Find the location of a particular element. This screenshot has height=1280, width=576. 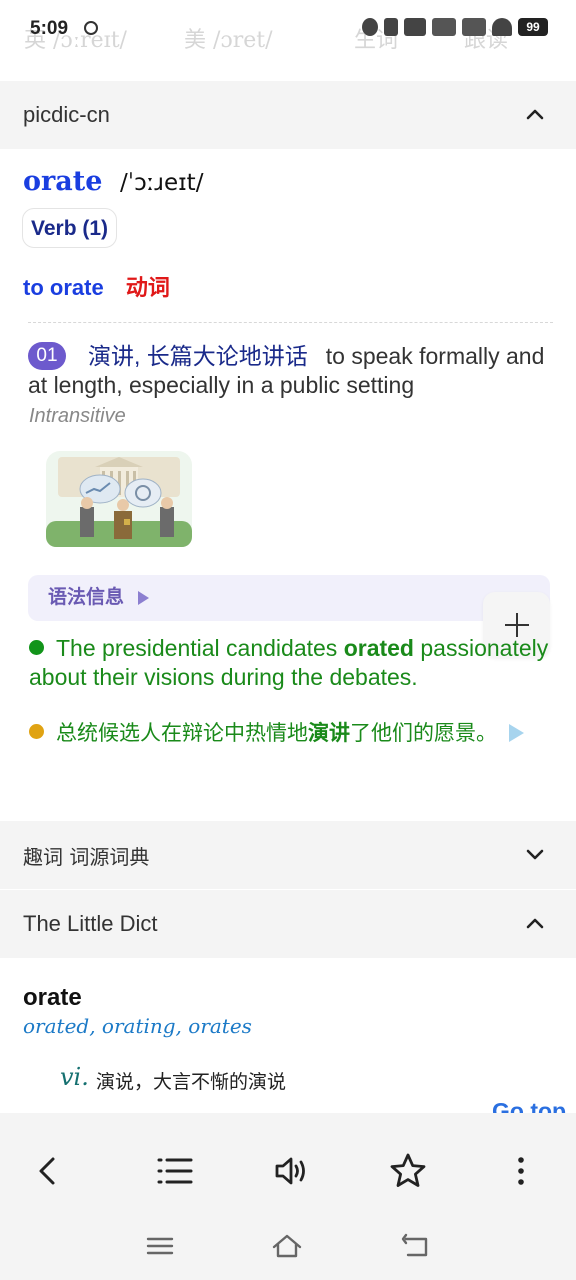

bullet-green-icon is located at coordinates (36, 647).